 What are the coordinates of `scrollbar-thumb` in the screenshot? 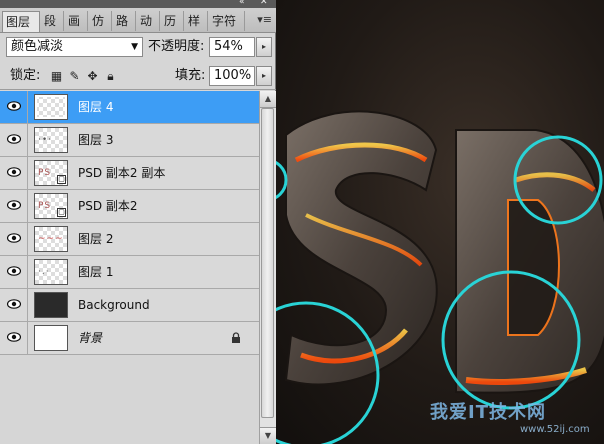 It's located at (267, 263).